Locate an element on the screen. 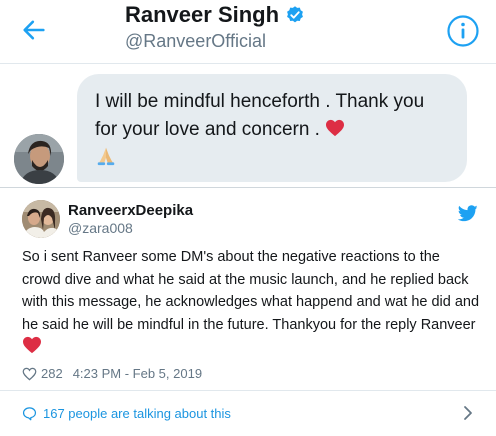 The image size is (496, 436). chevron-right-icon is located at coordinates (468, 413).